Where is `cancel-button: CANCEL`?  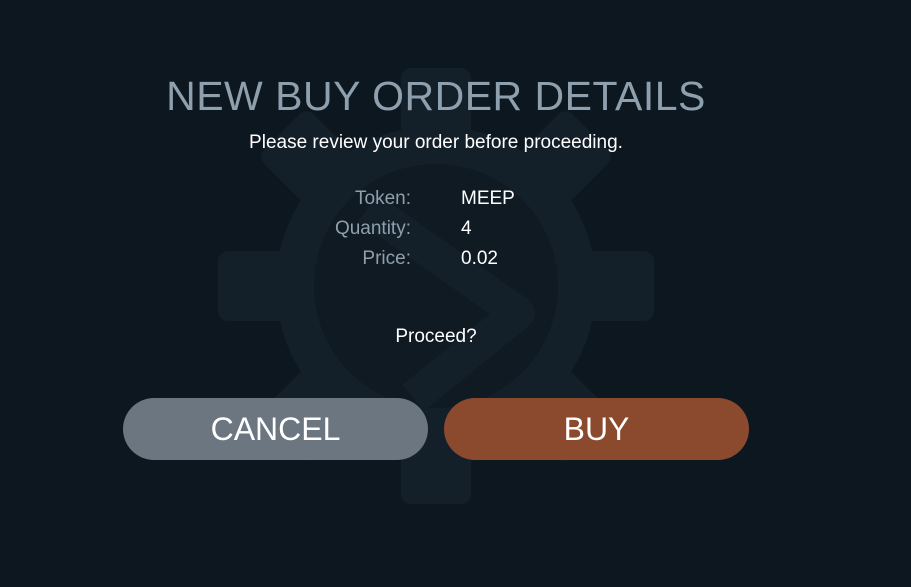 cancel-button: CANCEL is located at coordinates (275, 429).